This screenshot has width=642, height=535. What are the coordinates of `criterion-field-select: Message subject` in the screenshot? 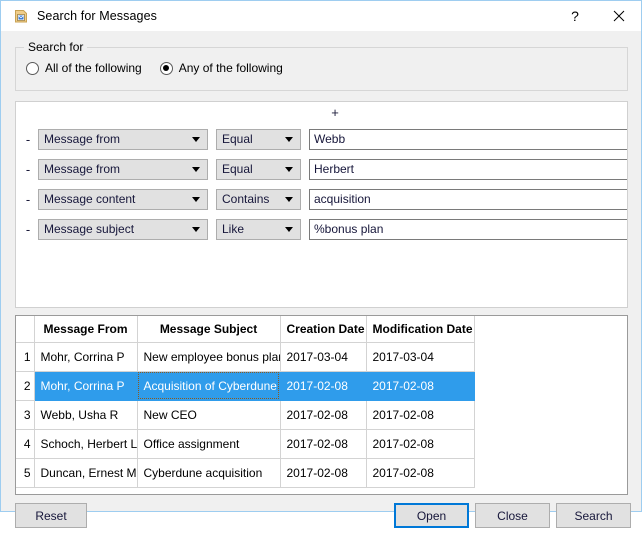 It's located at (123, 229).